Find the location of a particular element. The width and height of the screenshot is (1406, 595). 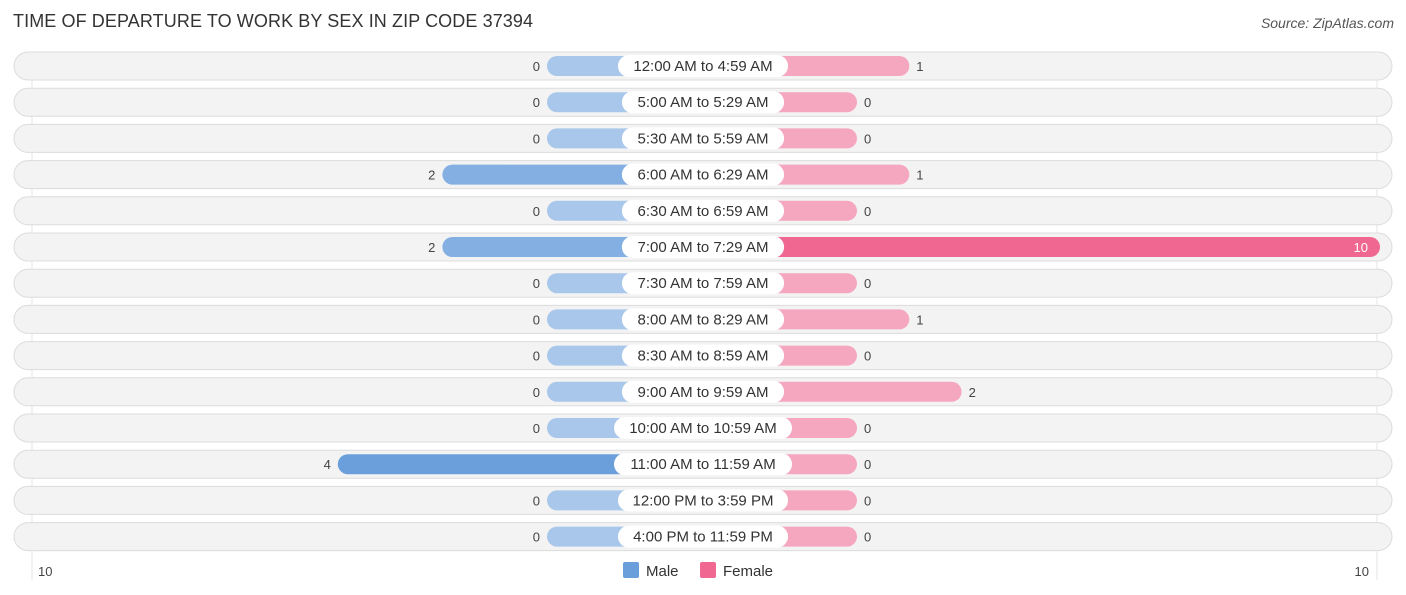

category-label: 9:00 AM to 9:59 AM is located at coordinates (703, 392).